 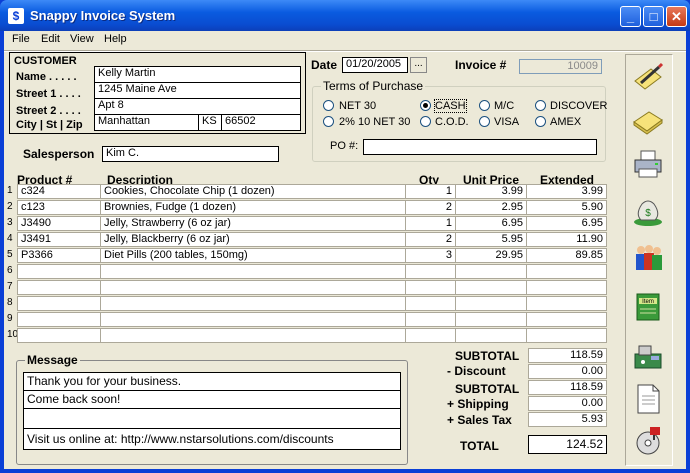 I want to click on street2-field: Apt 8, so click(x=197, y=106).